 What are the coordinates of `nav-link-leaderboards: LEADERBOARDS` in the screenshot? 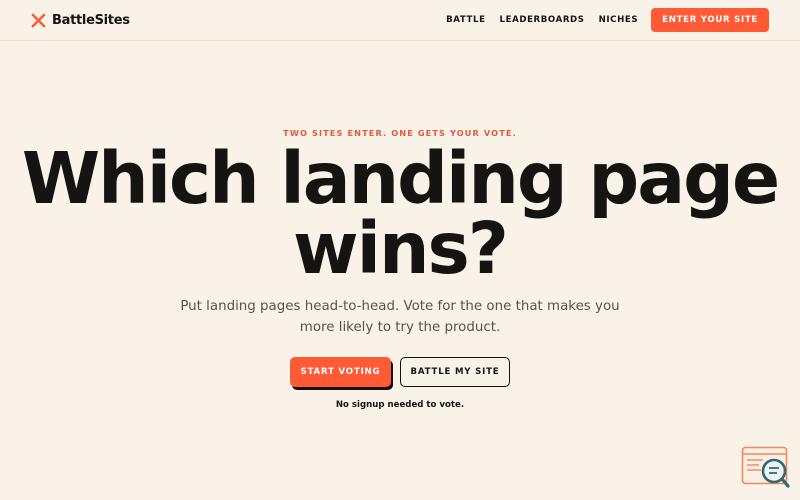 It's located at (542, 20).